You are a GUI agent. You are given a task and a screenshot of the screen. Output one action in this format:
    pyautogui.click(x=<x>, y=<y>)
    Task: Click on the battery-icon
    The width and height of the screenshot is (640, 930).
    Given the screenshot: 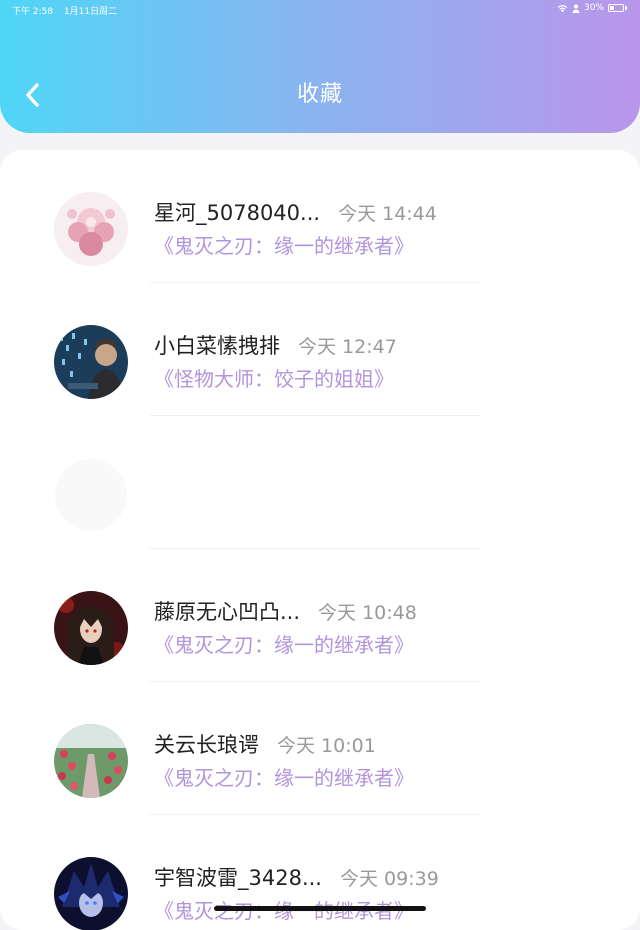 What is the action you would take?
    pyautogui.click(x=618, y=8)
    